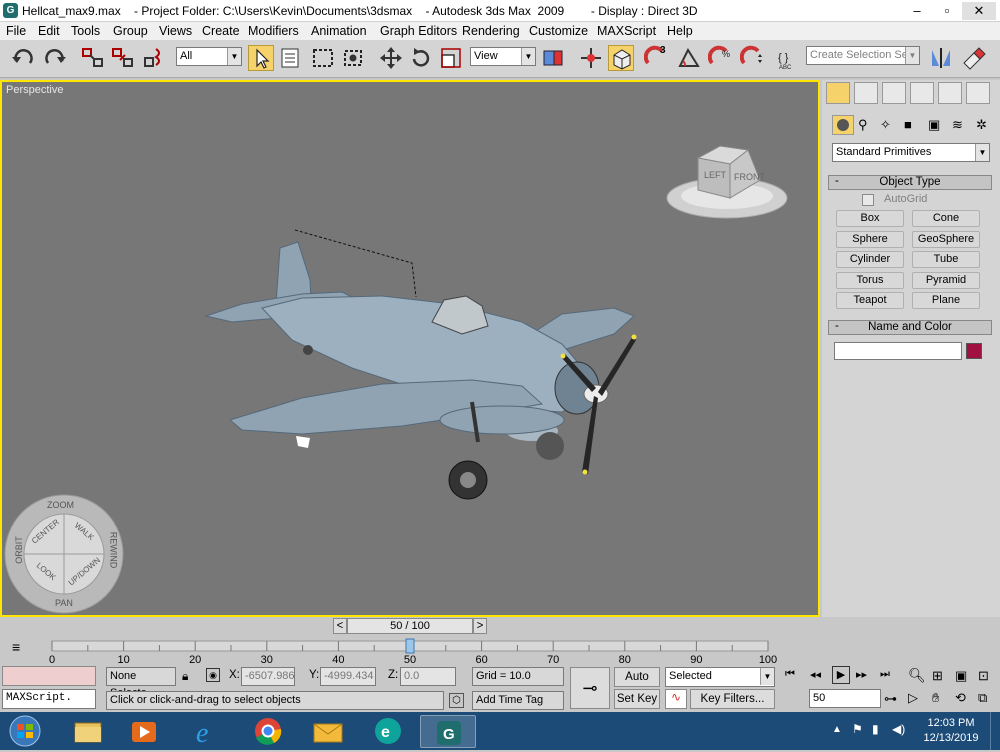 The height and width of the screenshot is (752, 1000). What do you see at coordinates (870, 280) in the screenshot?
I see `torus-button: Torus` at bounding box center [870, 280].